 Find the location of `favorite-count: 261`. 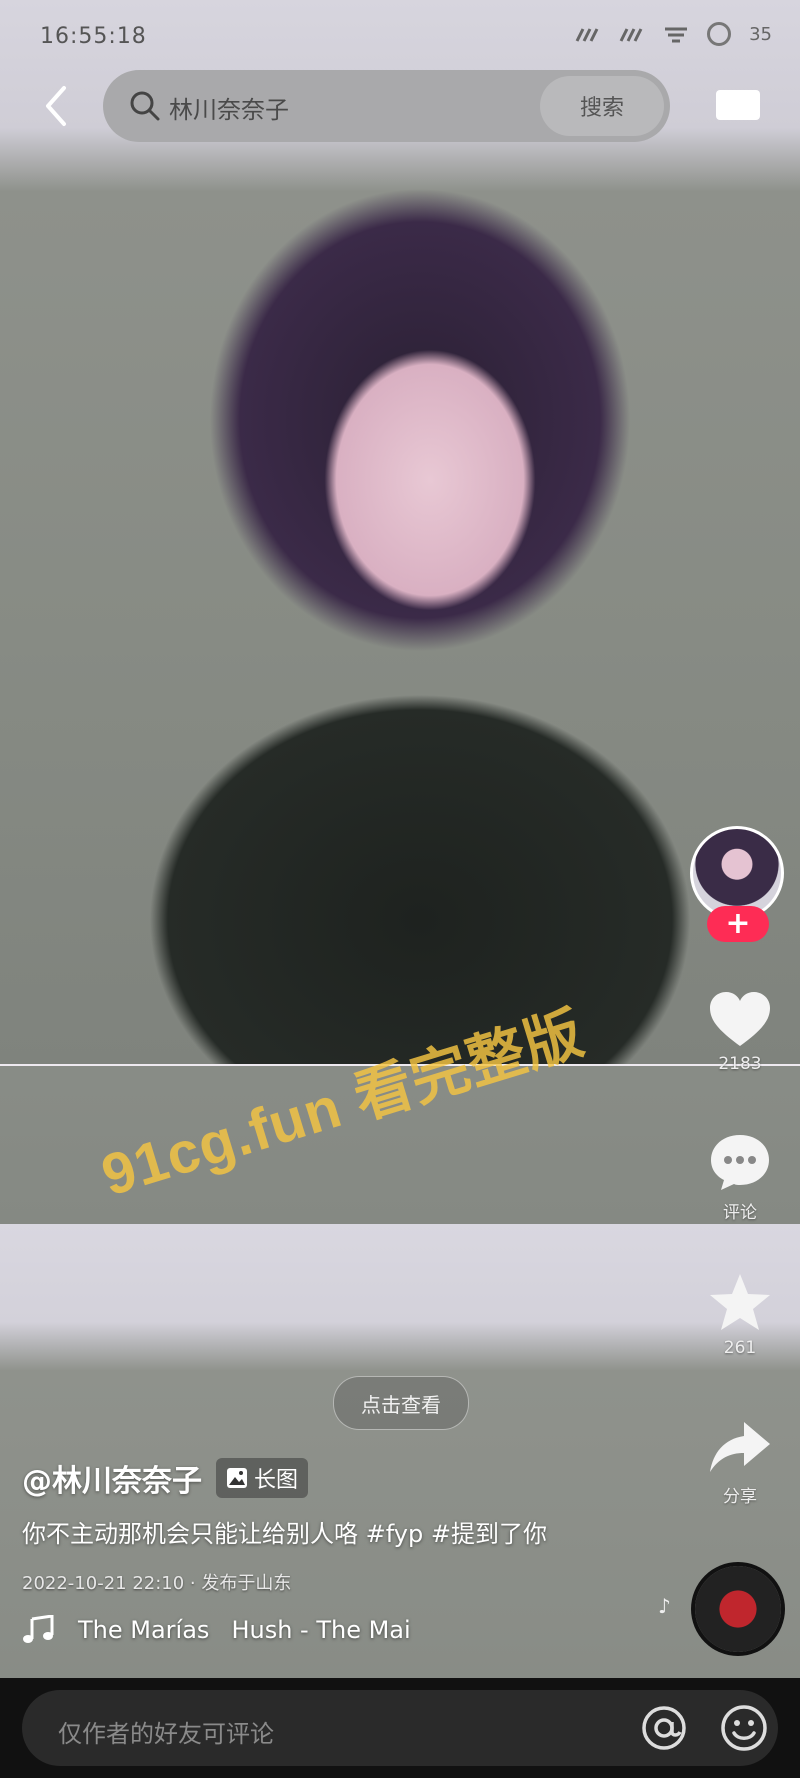

favorite-count: 261 is located at coordinates (740, 1348).